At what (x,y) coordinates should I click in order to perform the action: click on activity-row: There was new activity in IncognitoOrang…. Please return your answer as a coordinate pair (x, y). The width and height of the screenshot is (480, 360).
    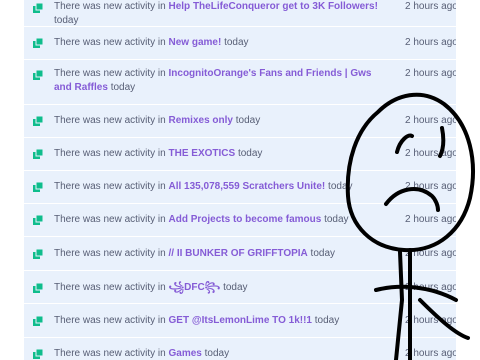
    Looking at the image, I should click on (240, 82).